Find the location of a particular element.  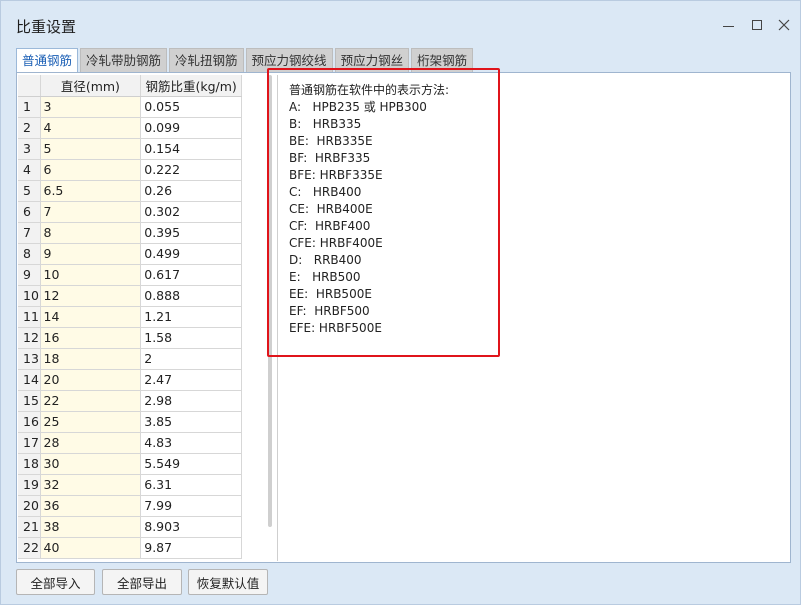

table-row: 7 8 0.395 is located at coordinates (130, 233).